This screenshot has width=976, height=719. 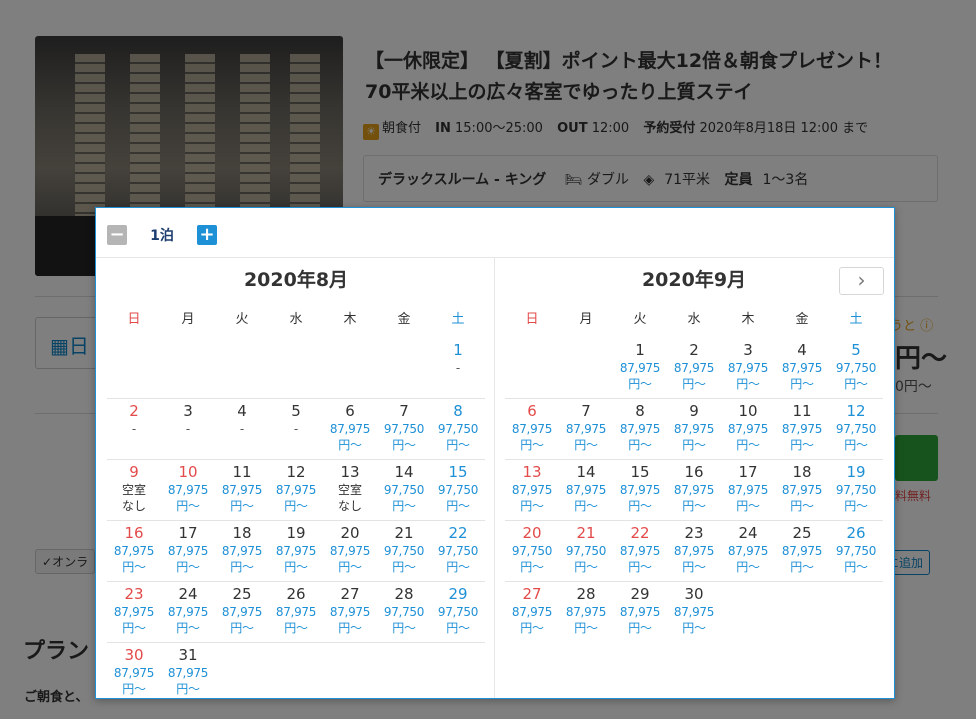 I want to click on calendar-day-cell: 14 87,975 円〜, so click(x=586, y=490).